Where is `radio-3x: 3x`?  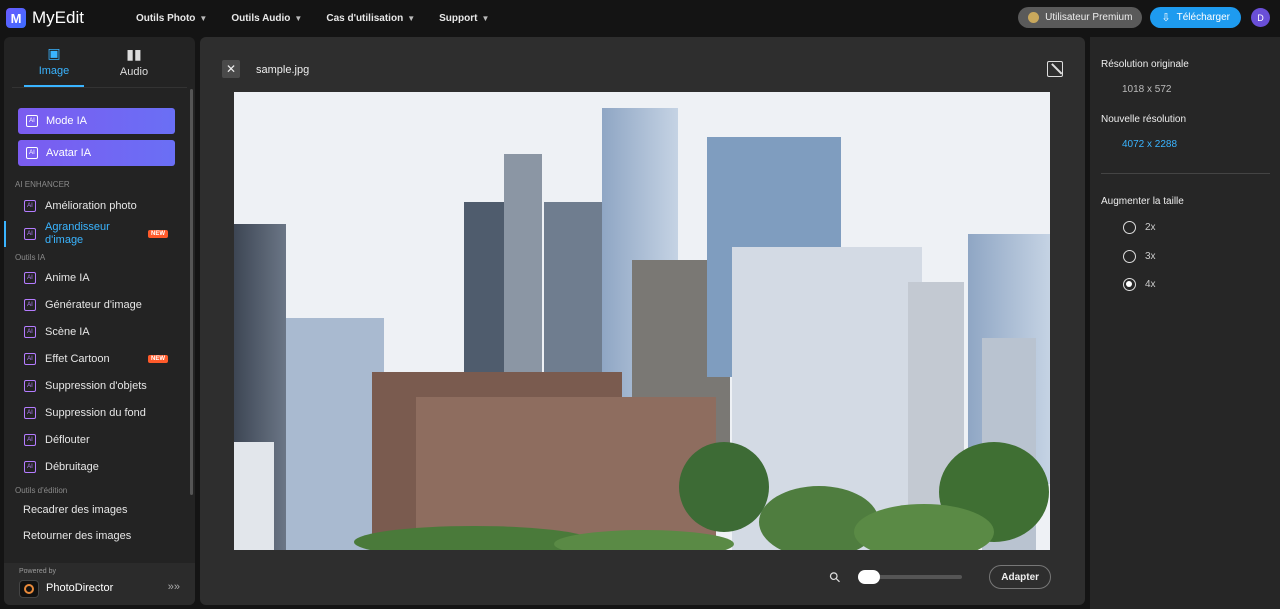
radio-3x: 3x is located at coordinates (1139, 256).